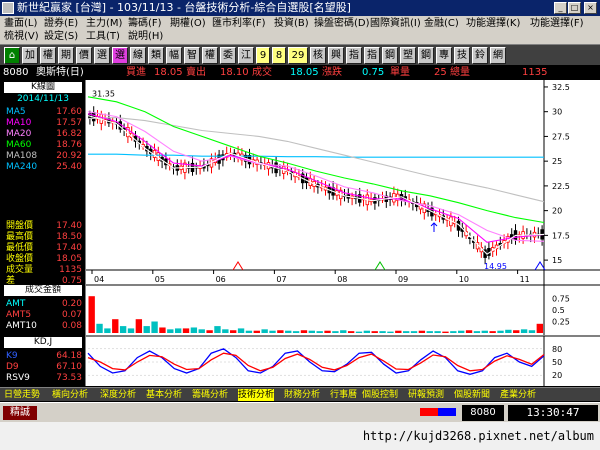 The height and width of the screenshot is (450, 600). What do you see at coordinates (104, 24) in the screenshot?
I see `menu-item-main-force: 主力(M)` at bounding box center [104, 24].